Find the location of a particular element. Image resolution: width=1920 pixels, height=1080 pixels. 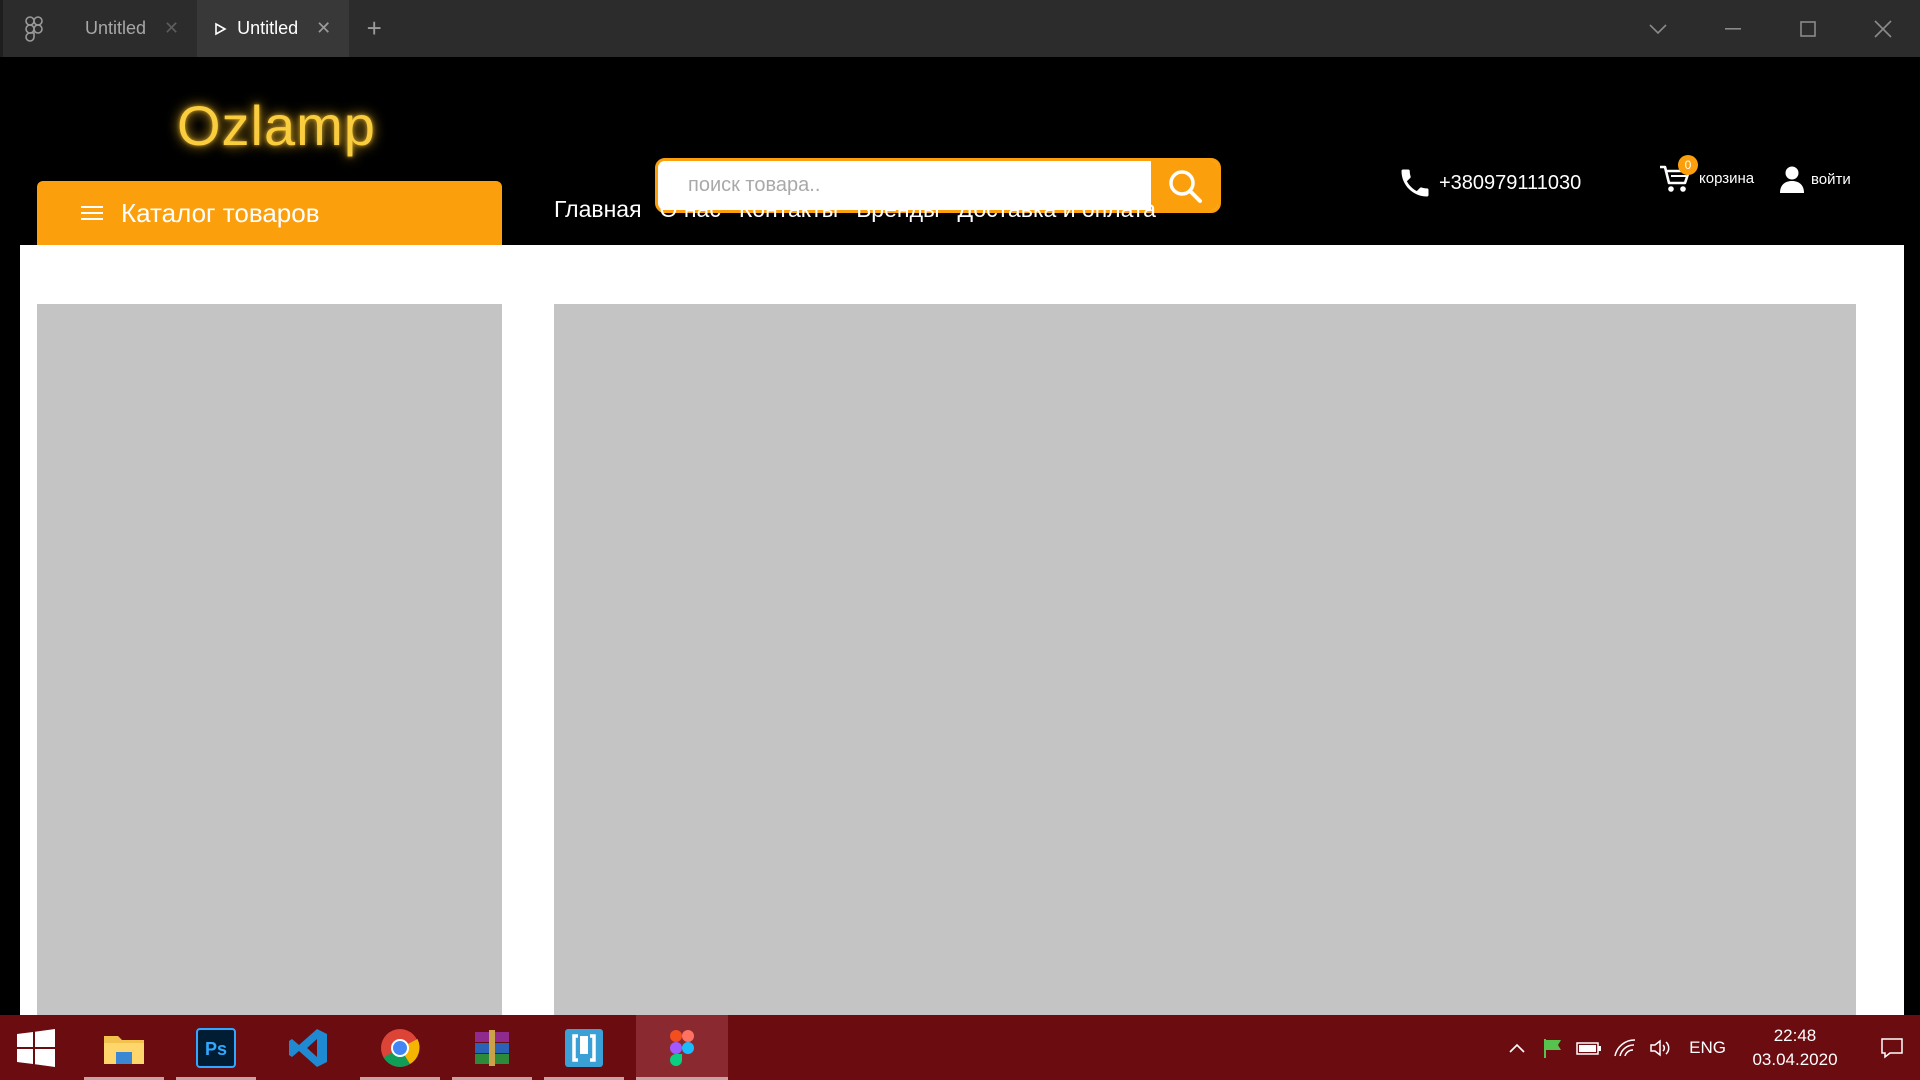

battery-icon is located at coordinates (1589, 1047).